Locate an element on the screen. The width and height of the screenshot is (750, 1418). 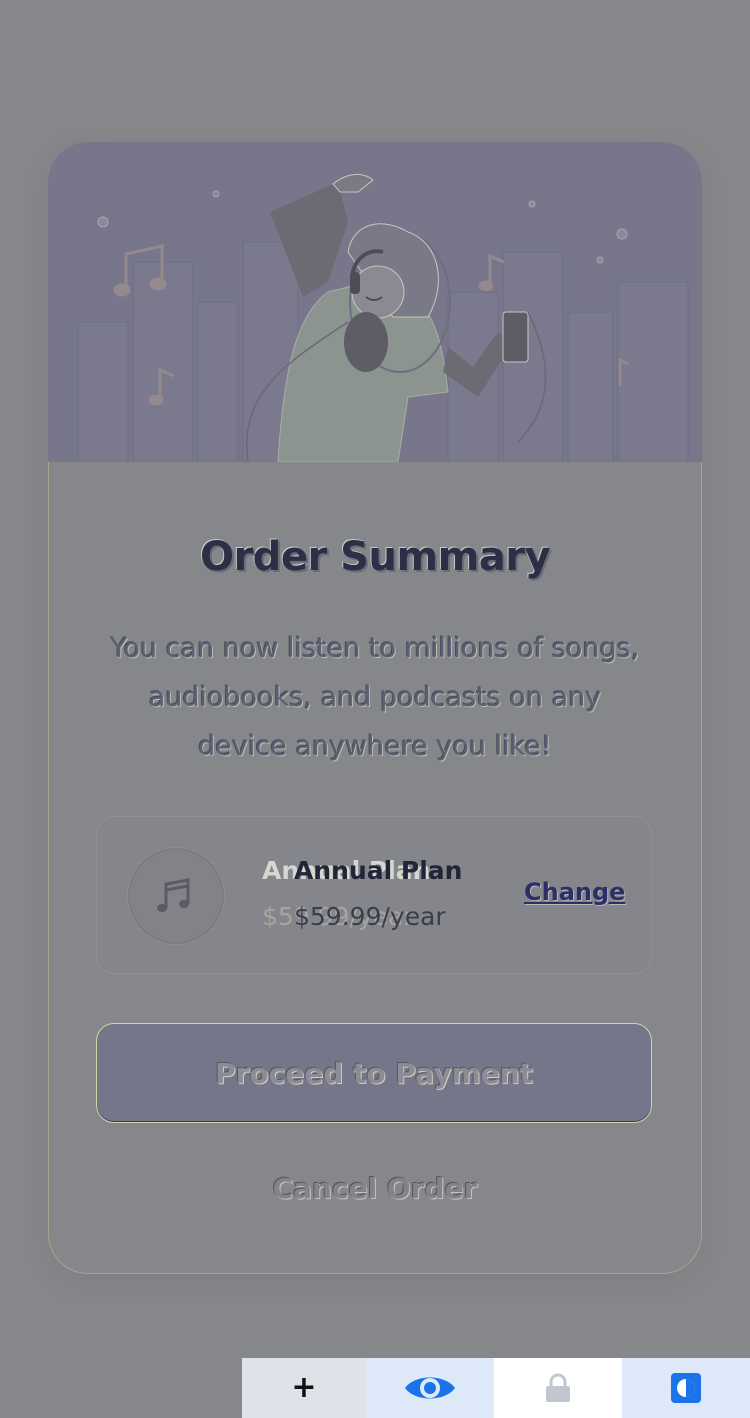
music-note-icon is located at coordinates (176, 896).